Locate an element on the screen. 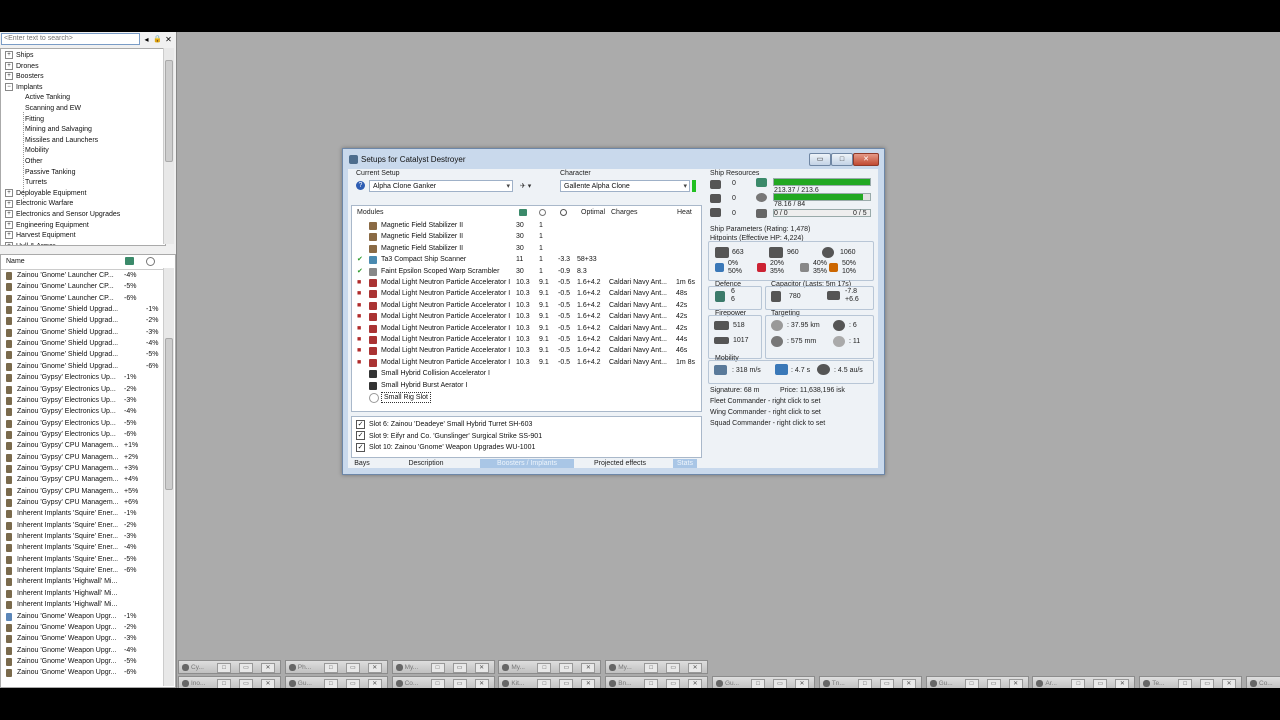  tree-node: + Engineering Equipment is located at coordinates (47, 225).